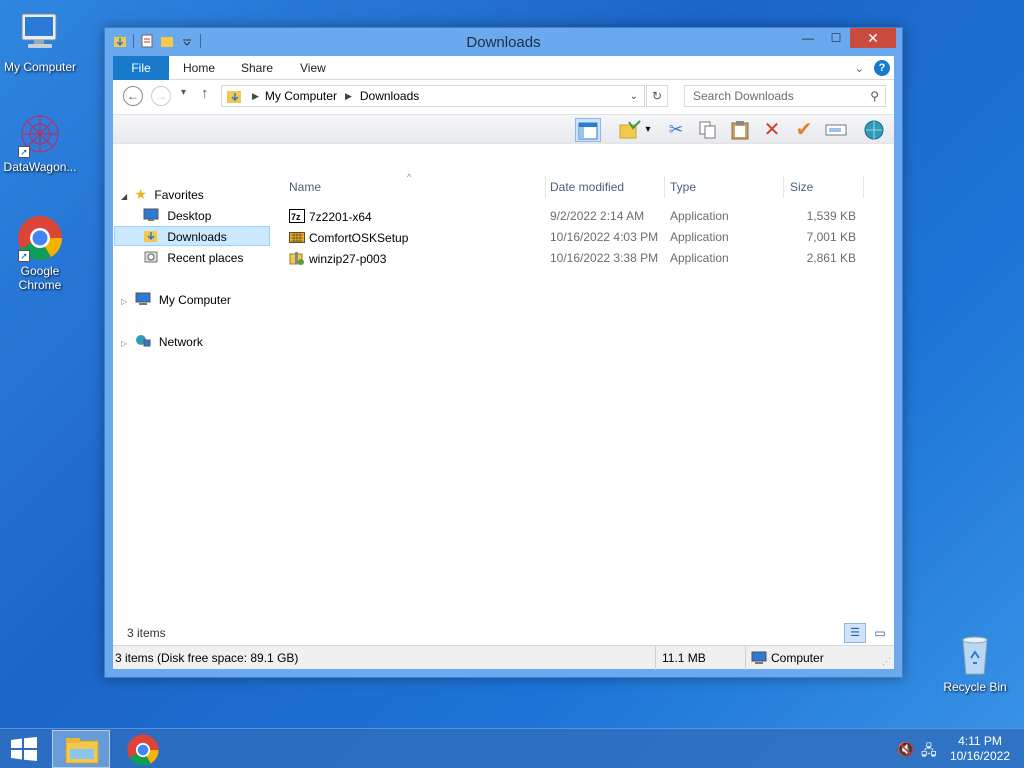 Image resolution: width=1024 pixels, height=768 pixels. What do you see at coordinates (503, 68) in the screenshot?
I see `ribbon-tabs: File Home Share View ⌄ ?` at bounding box center [503, 68].